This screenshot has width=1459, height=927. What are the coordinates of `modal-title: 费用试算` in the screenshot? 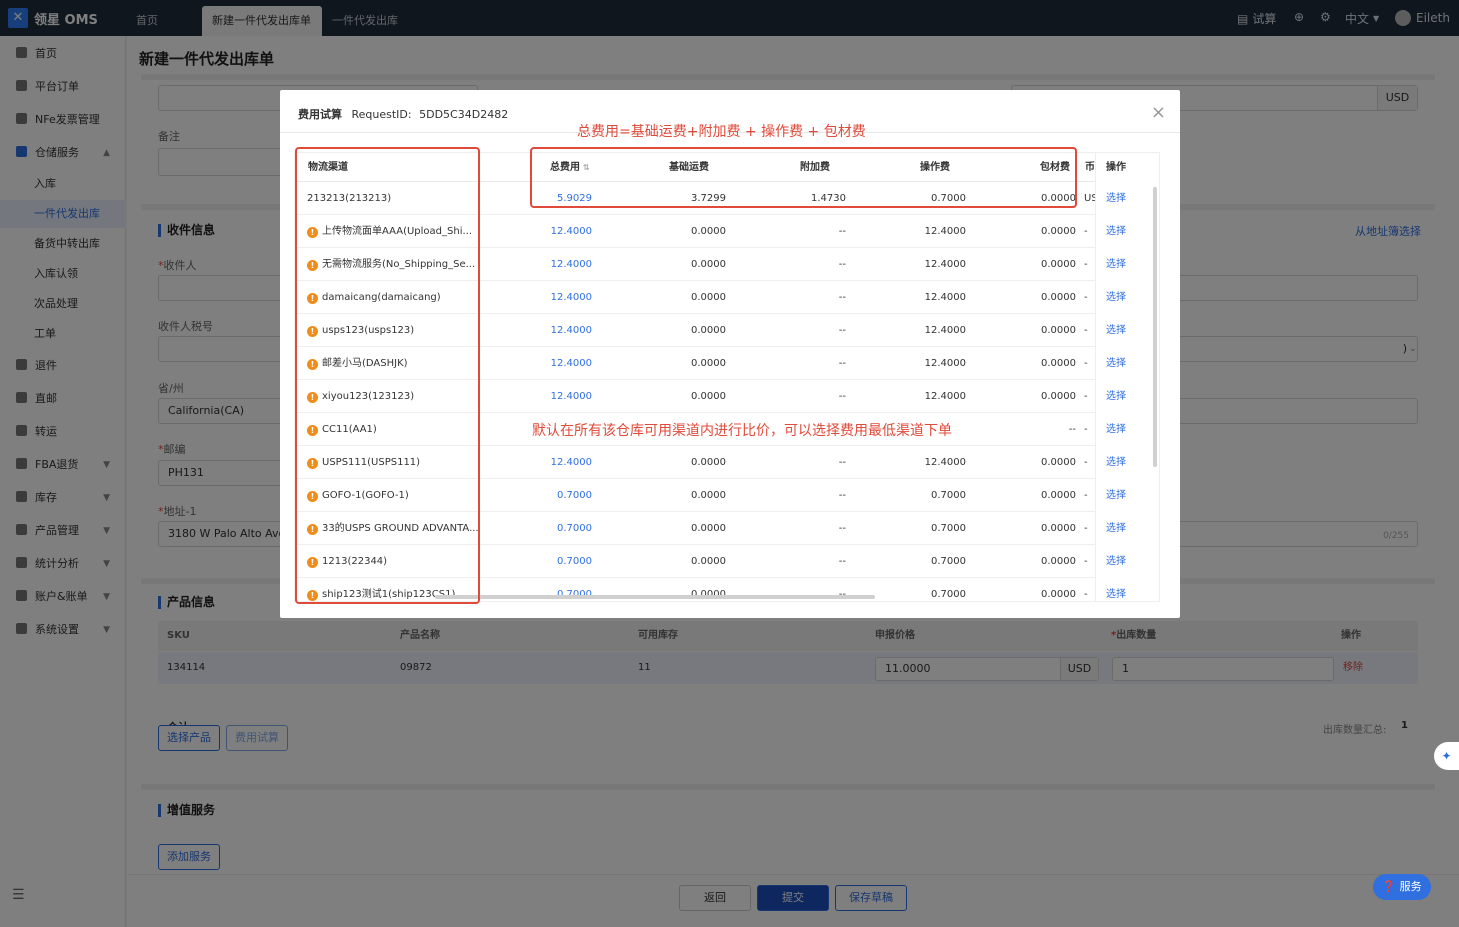 It's located at (320, 114).